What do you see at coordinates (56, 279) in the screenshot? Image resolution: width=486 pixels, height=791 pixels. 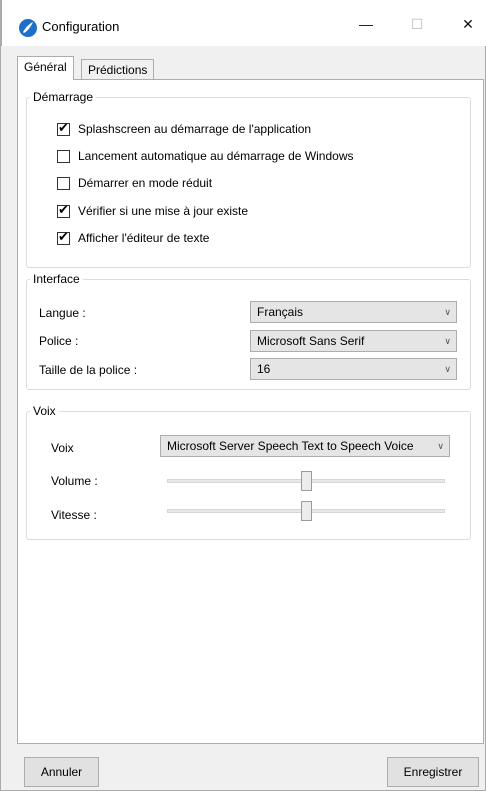 I see `interface-group-title: Interface` at bounding box center [56, 279].